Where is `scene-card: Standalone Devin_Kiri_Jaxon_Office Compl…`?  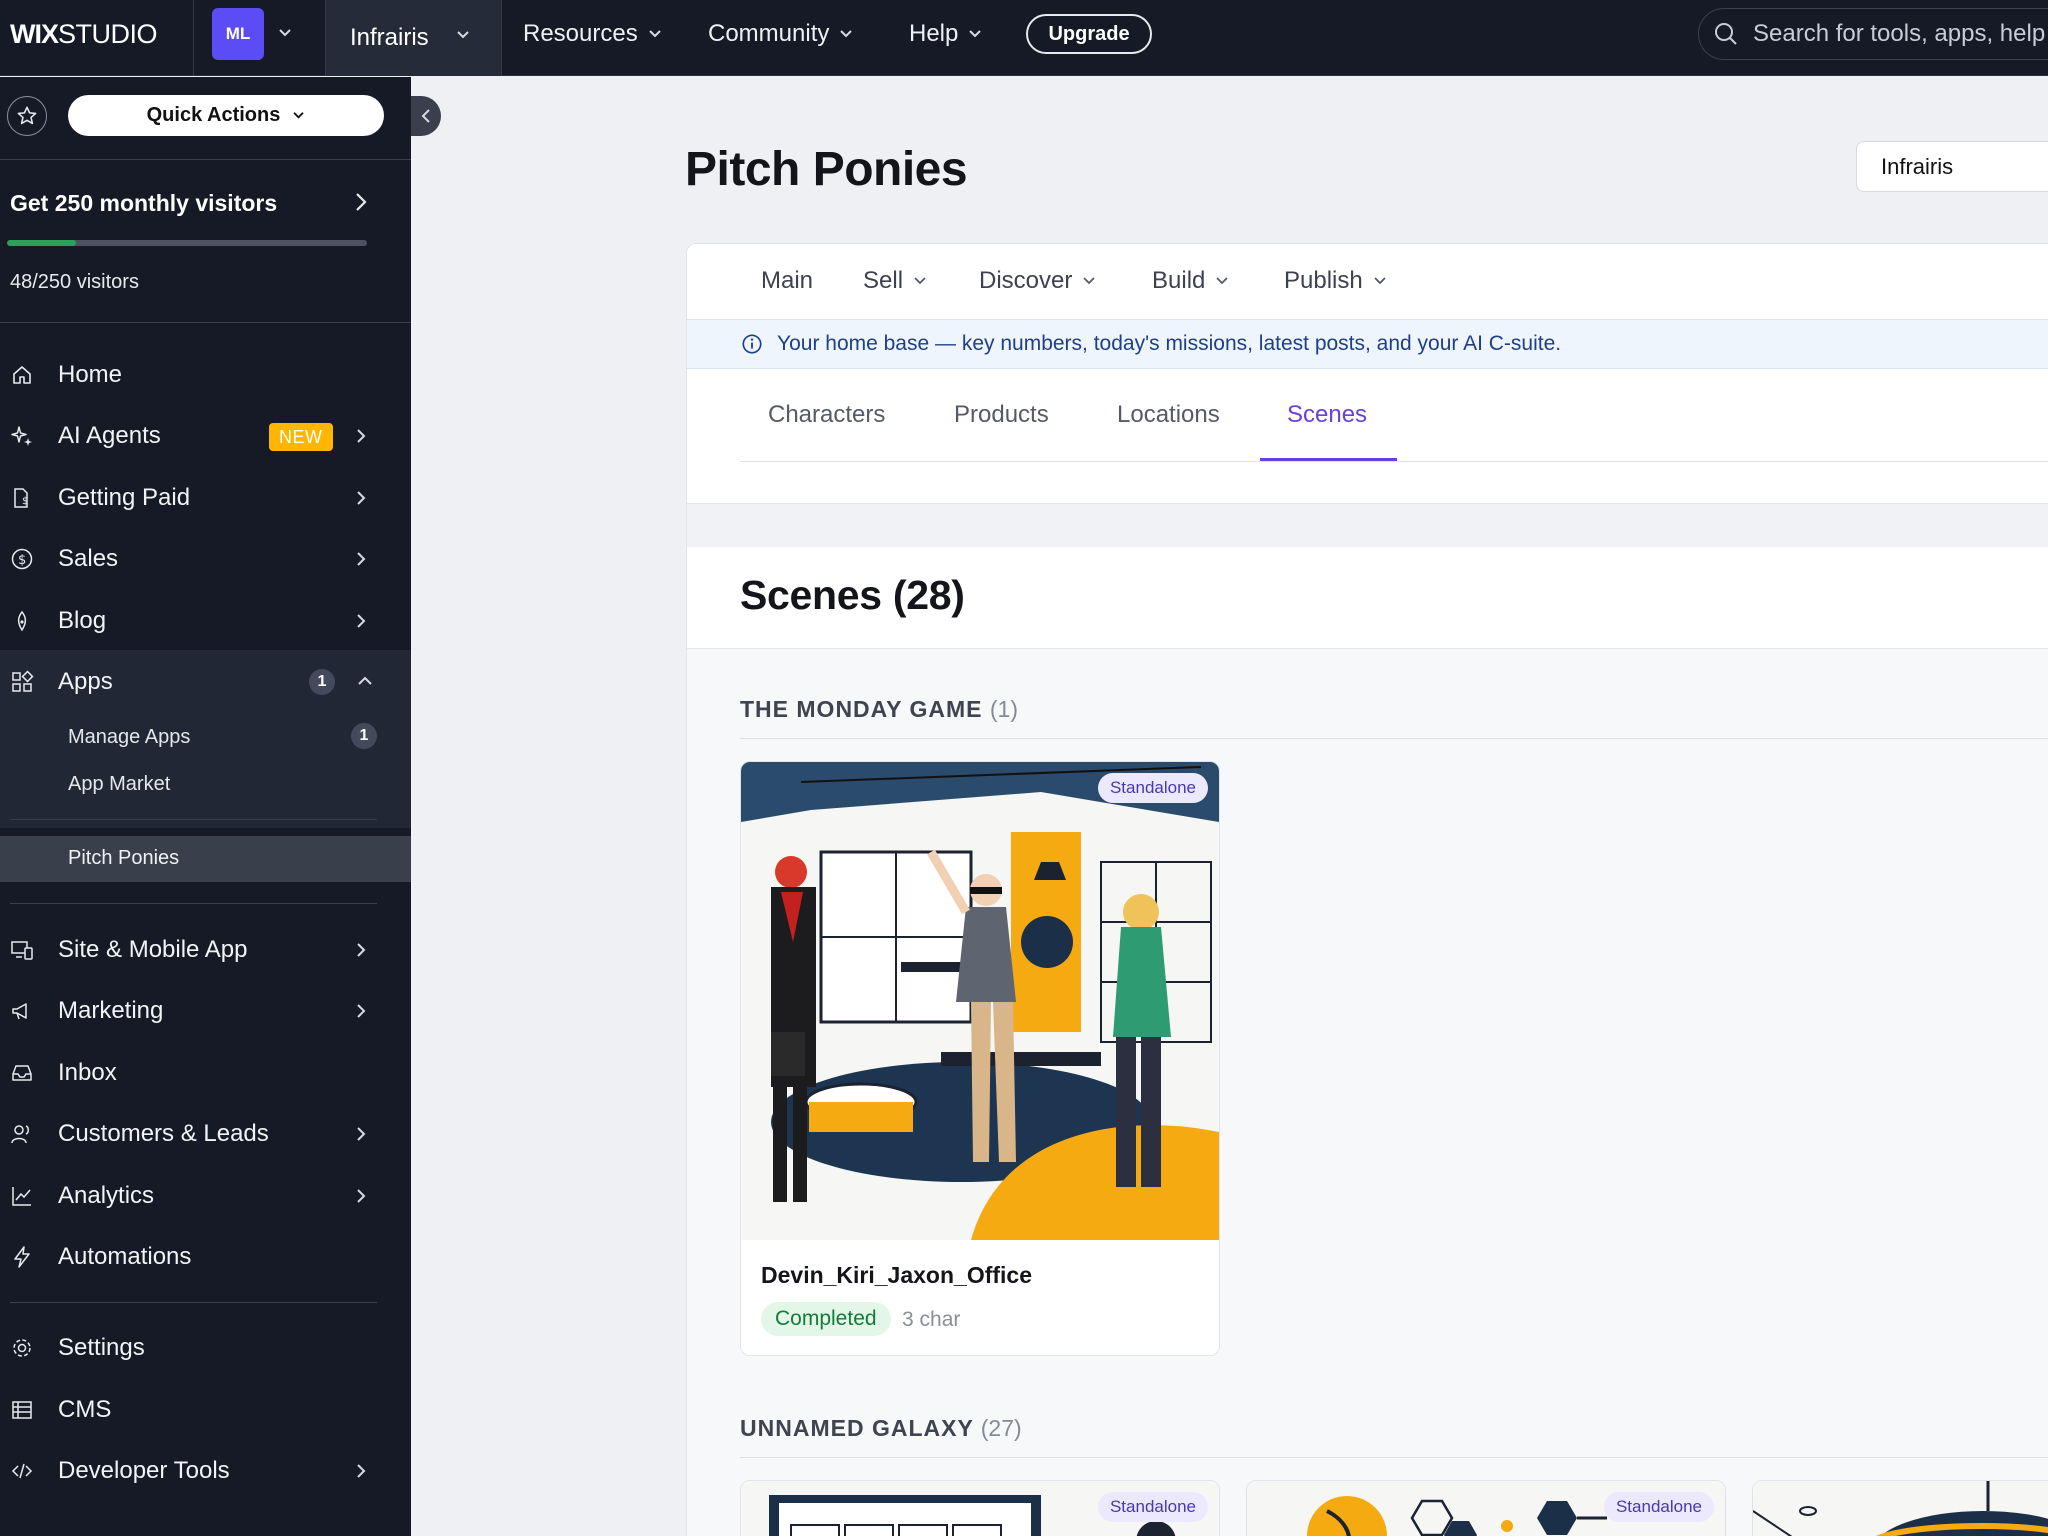
scene-card: Standalone Devin_Kiri_Jaxon_Office Compl… is located at coordinates (980, 1058).